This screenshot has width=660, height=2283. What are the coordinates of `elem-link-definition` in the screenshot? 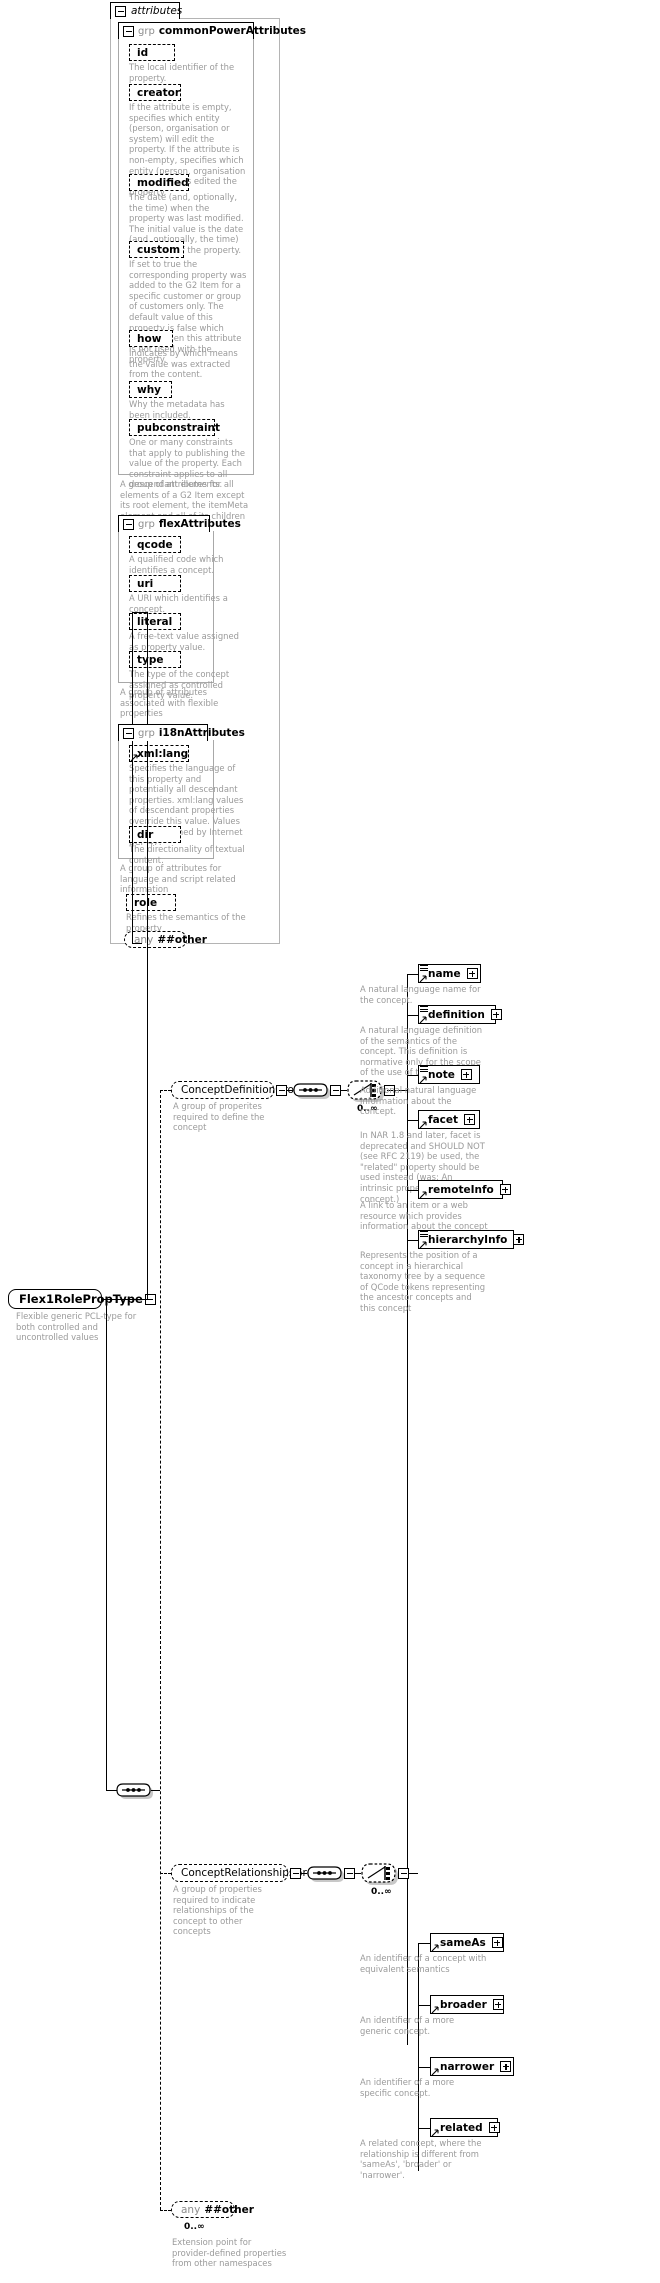 It's located at (412, 1015).